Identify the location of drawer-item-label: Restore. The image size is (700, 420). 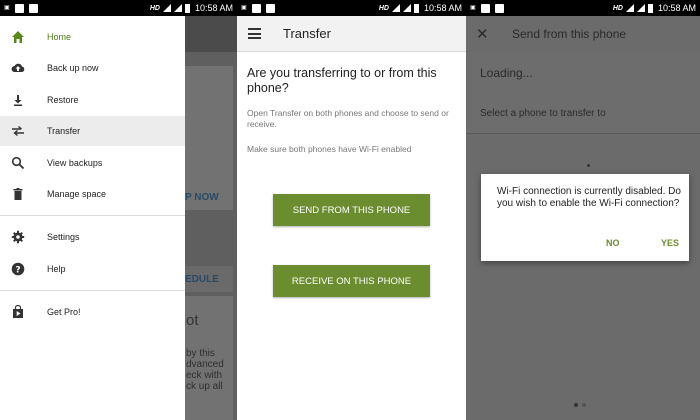
(63, 100).